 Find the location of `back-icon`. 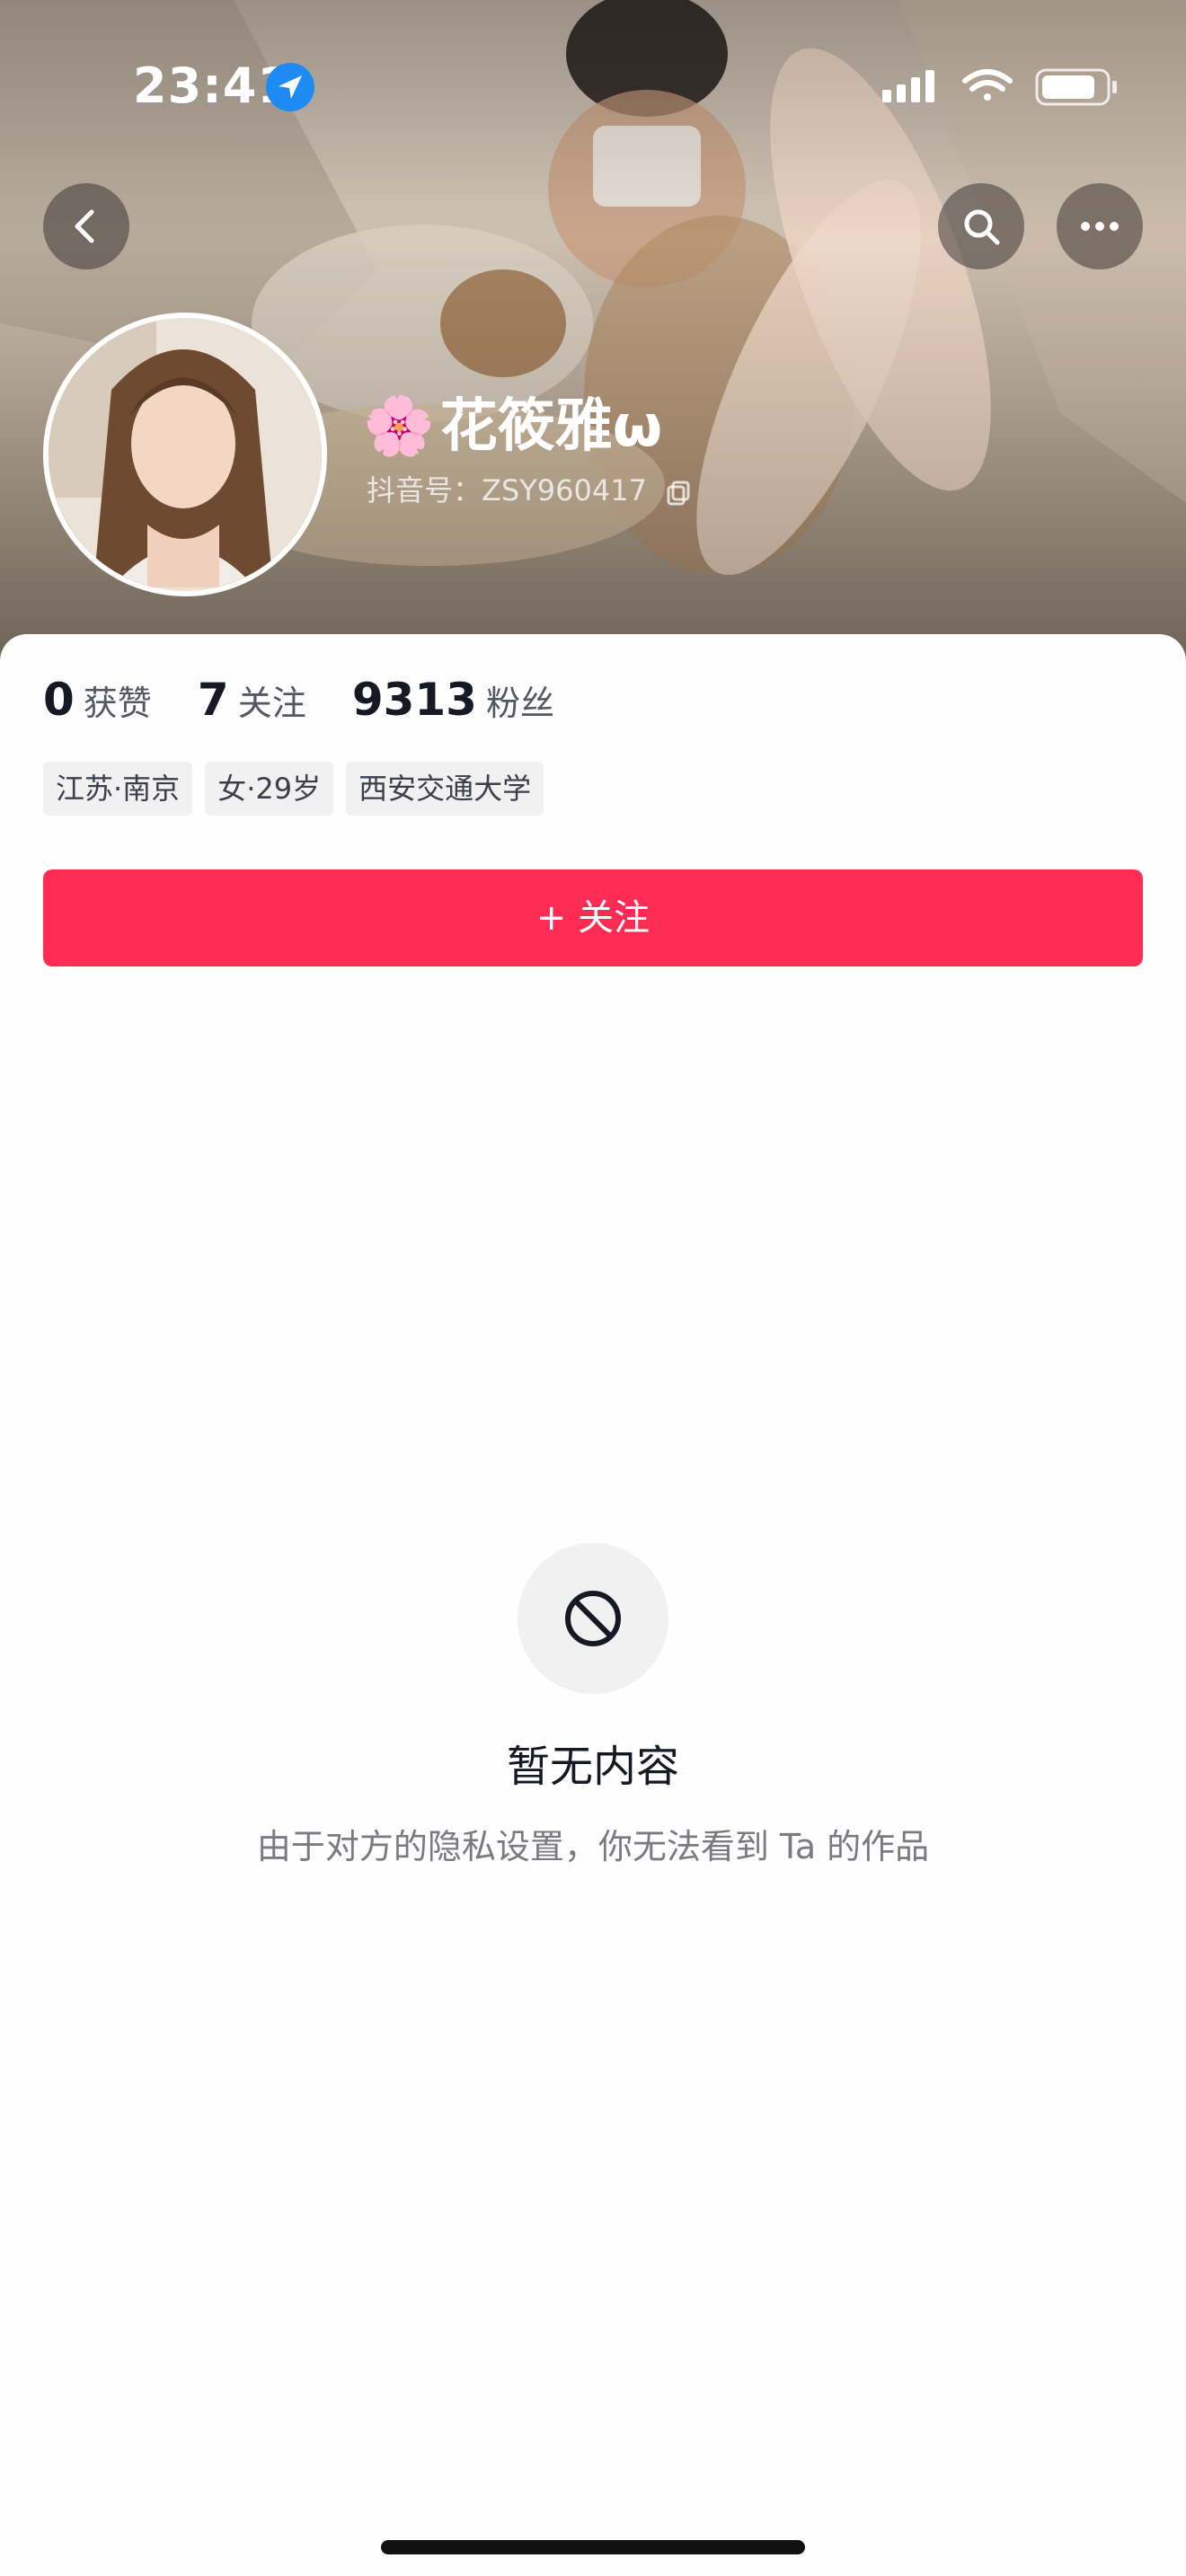

back-icon is located at coordinates (84, 226).